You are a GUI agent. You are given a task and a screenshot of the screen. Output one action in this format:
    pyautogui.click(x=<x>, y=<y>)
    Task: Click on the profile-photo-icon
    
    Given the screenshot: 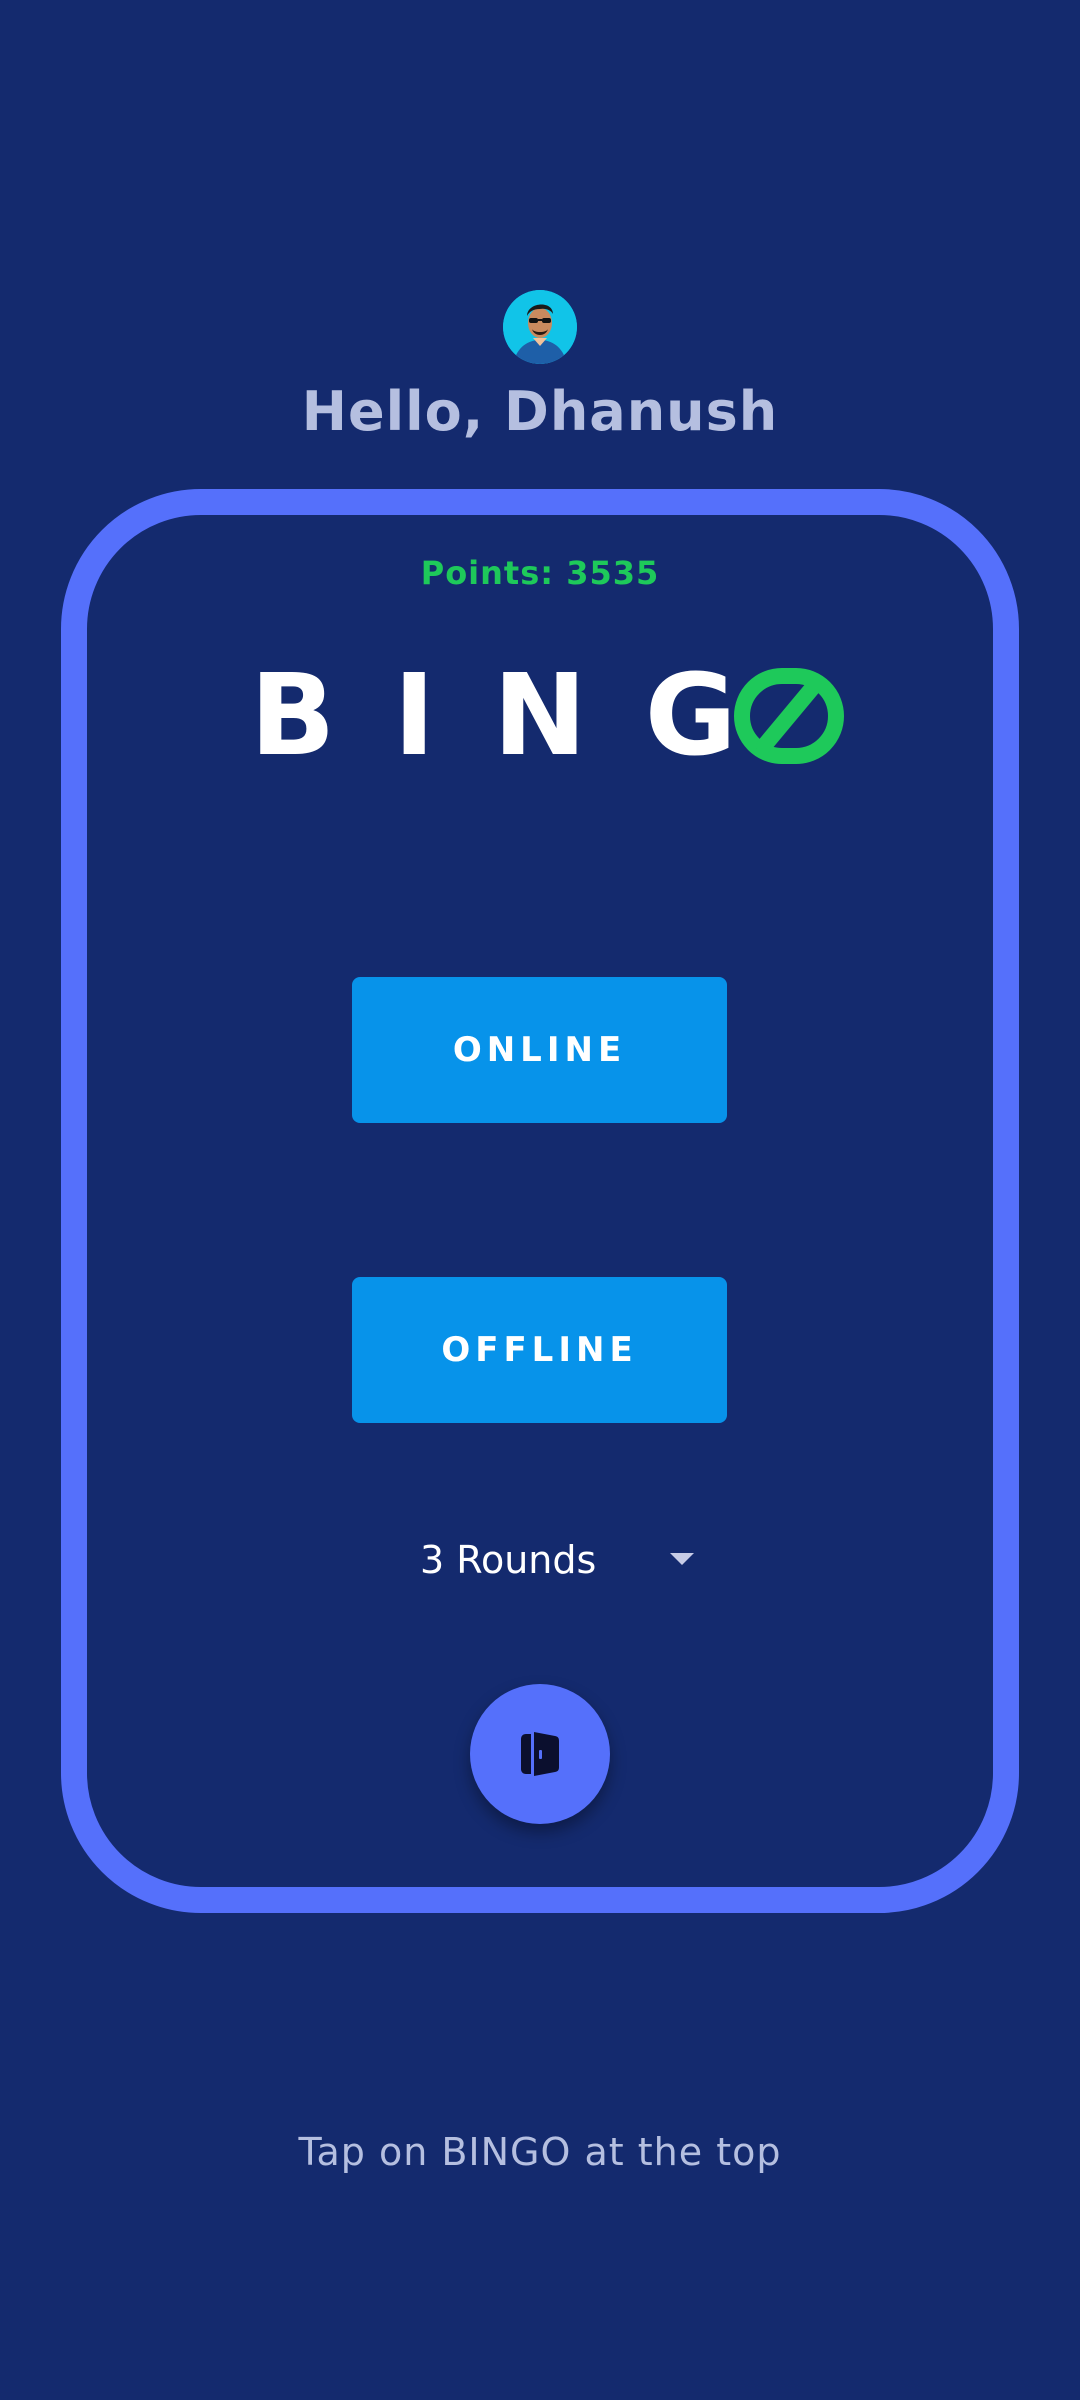 What is the action you would take?
    pyautogui.click(x=540, y=327)
    